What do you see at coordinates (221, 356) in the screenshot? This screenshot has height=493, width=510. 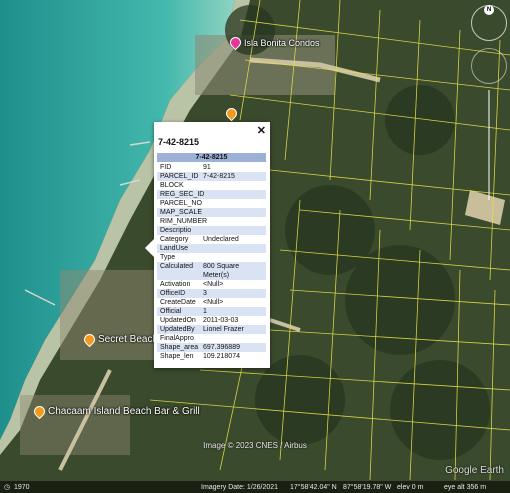 I see `attribute-value: 109.218074` at bounding box center [221, 356].